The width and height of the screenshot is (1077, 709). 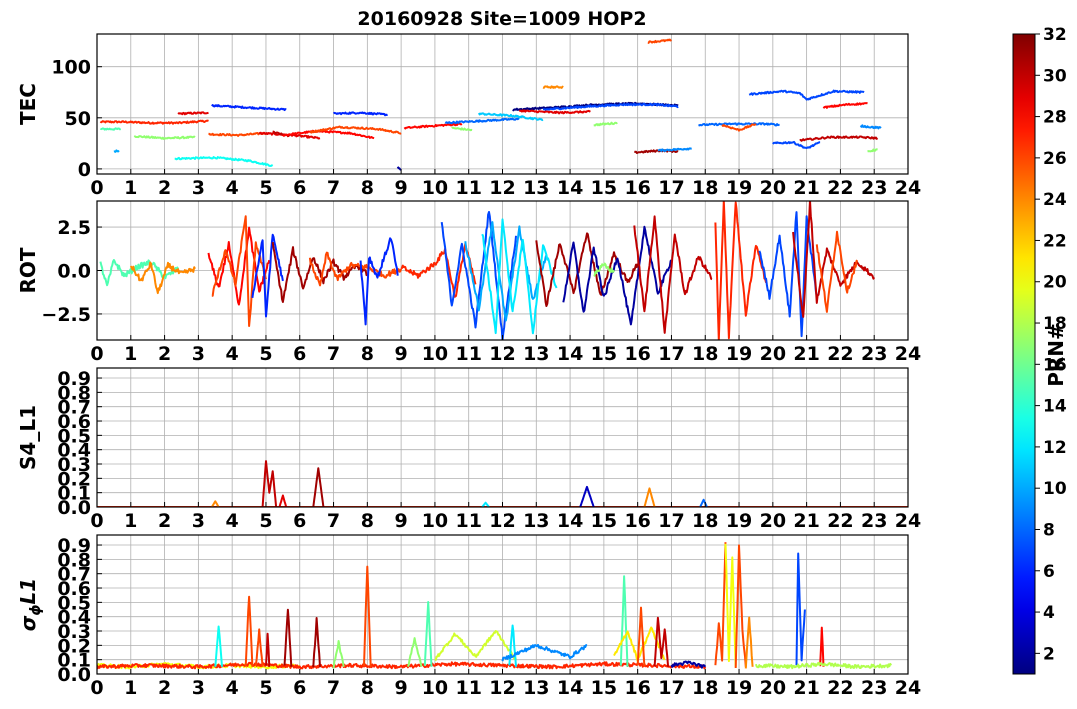 I want to click on y-tick-label: 100, so click(x=71, y=68).